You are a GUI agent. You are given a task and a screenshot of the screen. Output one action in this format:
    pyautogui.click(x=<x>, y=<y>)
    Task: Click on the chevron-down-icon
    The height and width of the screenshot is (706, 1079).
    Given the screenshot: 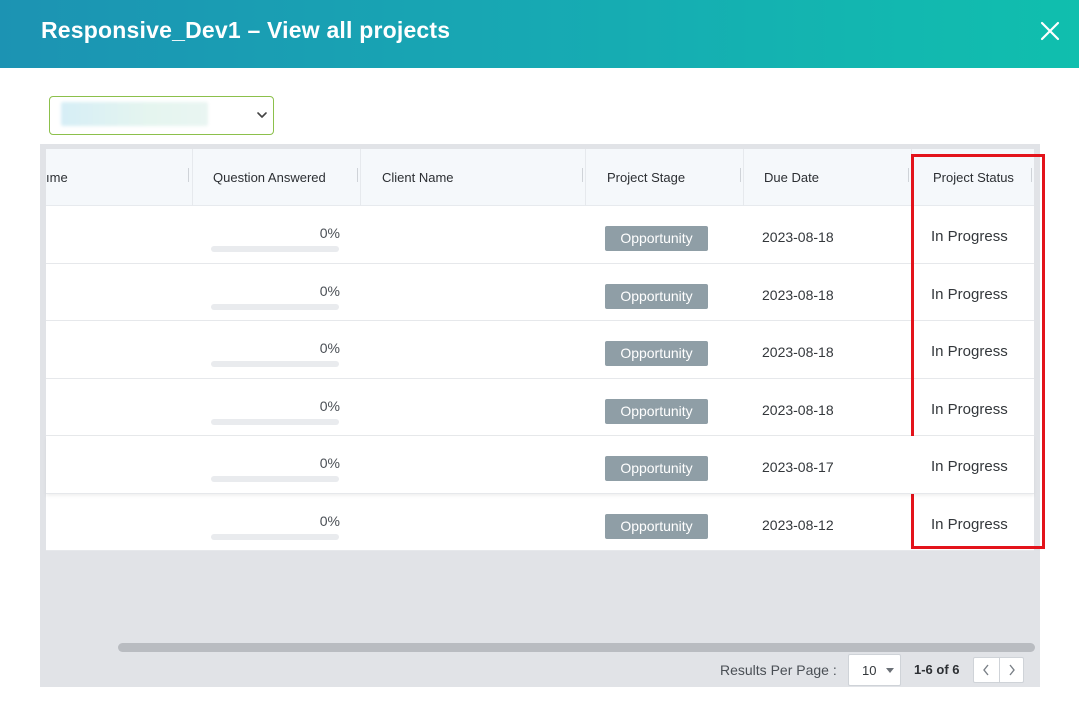 What is the action you would take?
    pyautogui.click(x=262, y=115)
    